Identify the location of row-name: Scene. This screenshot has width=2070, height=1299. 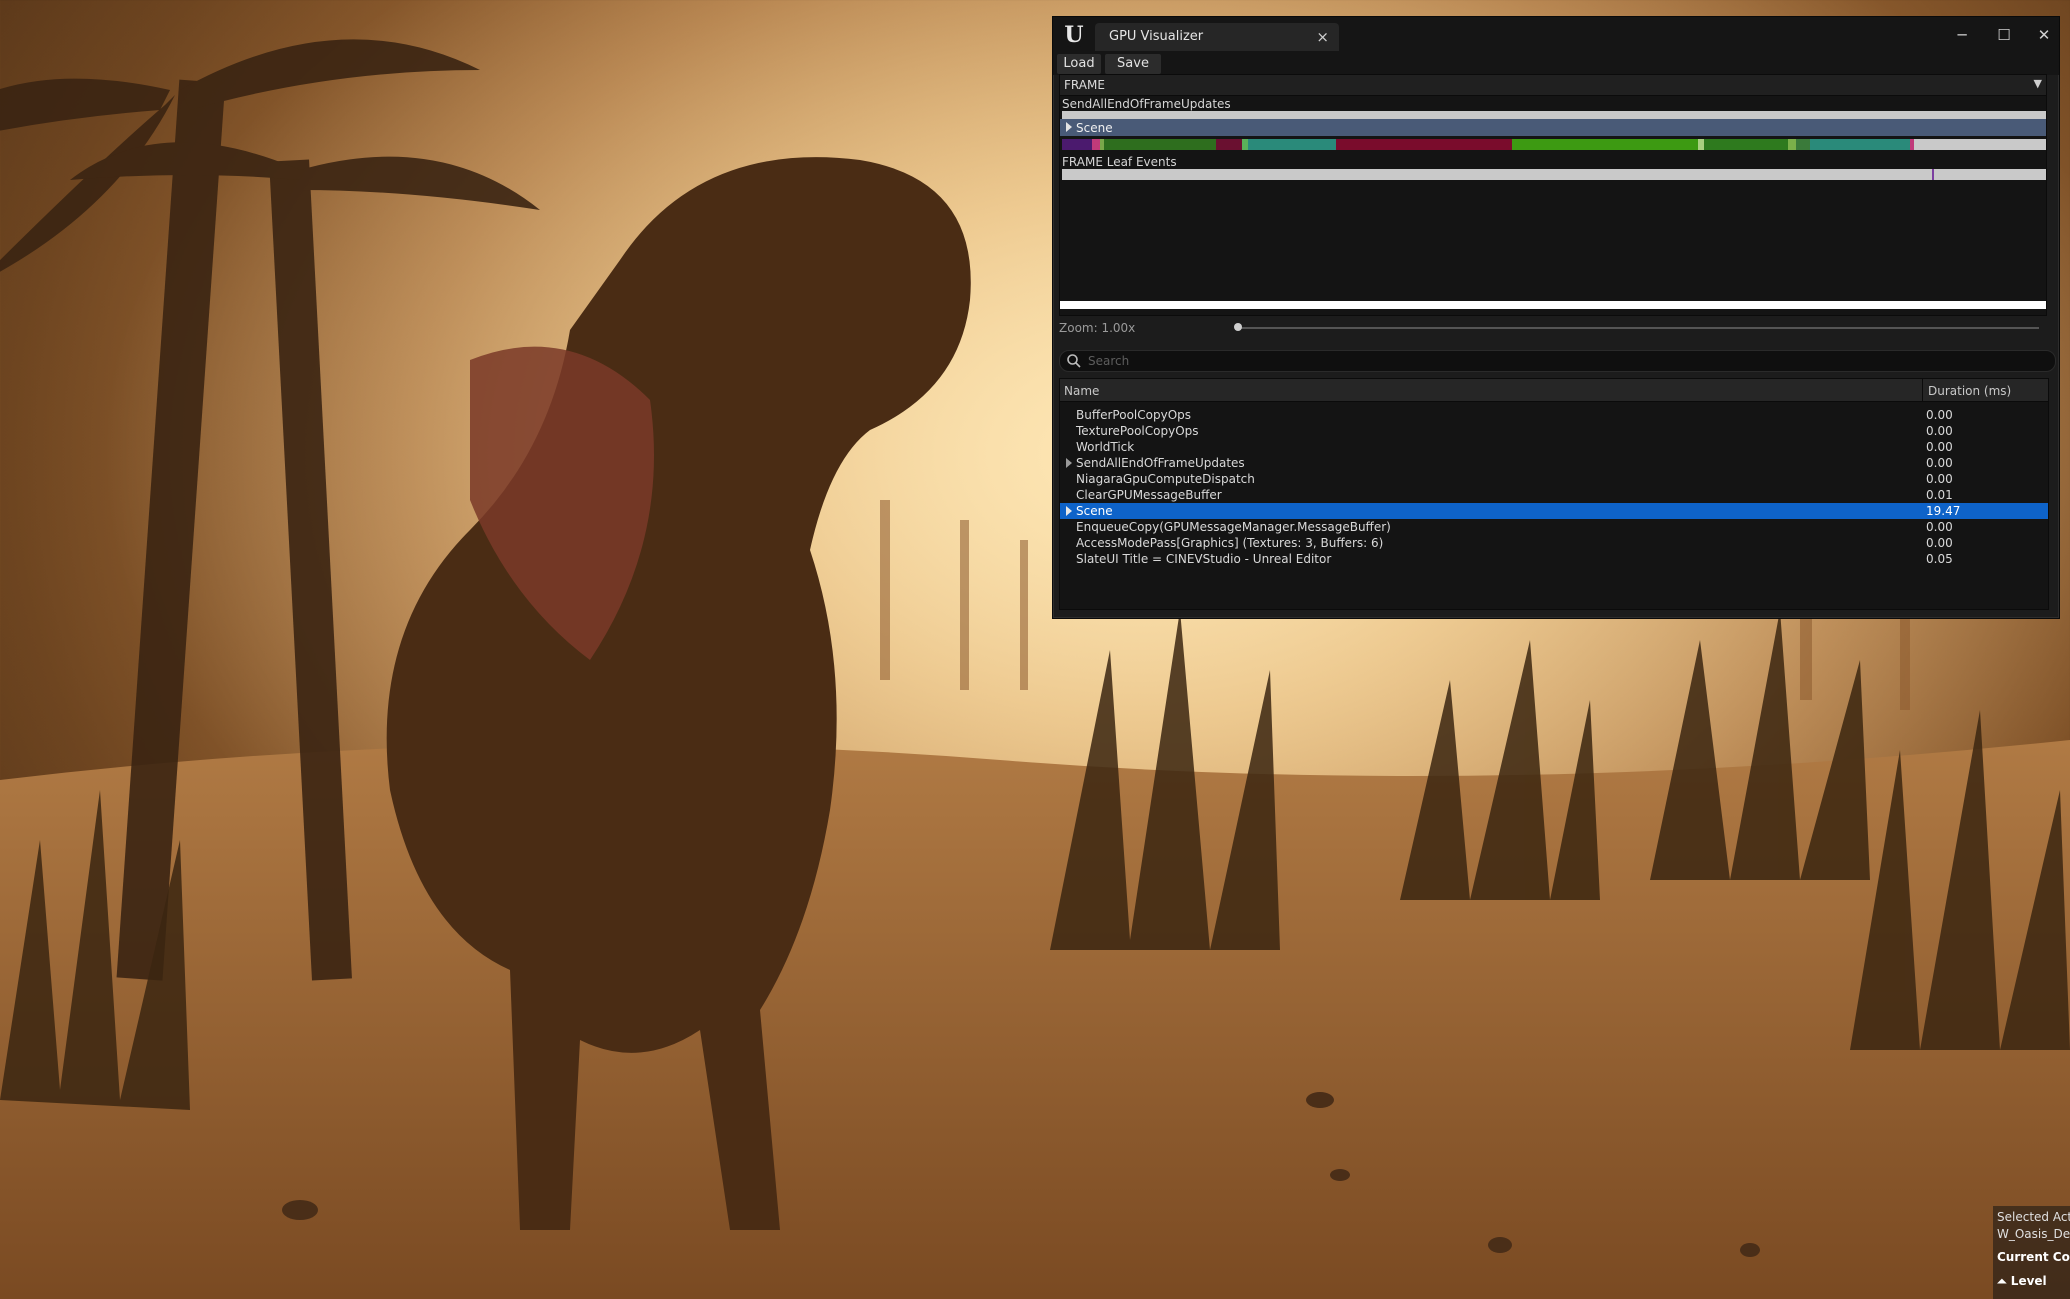
(1094, 511).